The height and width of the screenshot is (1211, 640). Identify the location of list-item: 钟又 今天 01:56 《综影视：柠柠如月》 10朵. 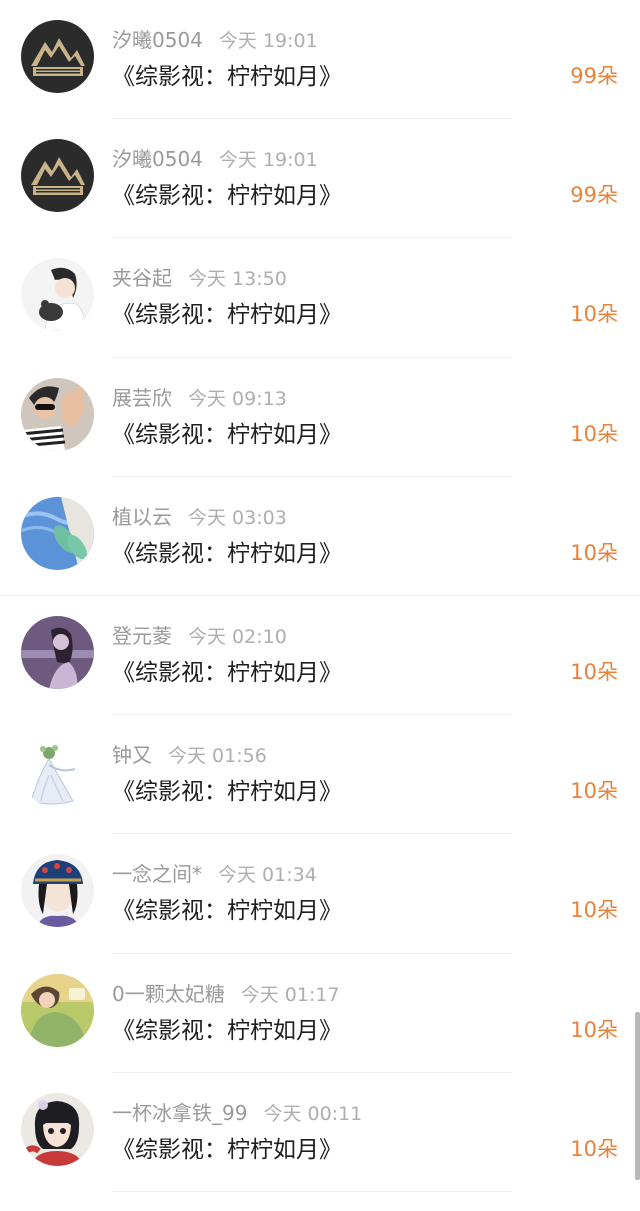
(320, 775).